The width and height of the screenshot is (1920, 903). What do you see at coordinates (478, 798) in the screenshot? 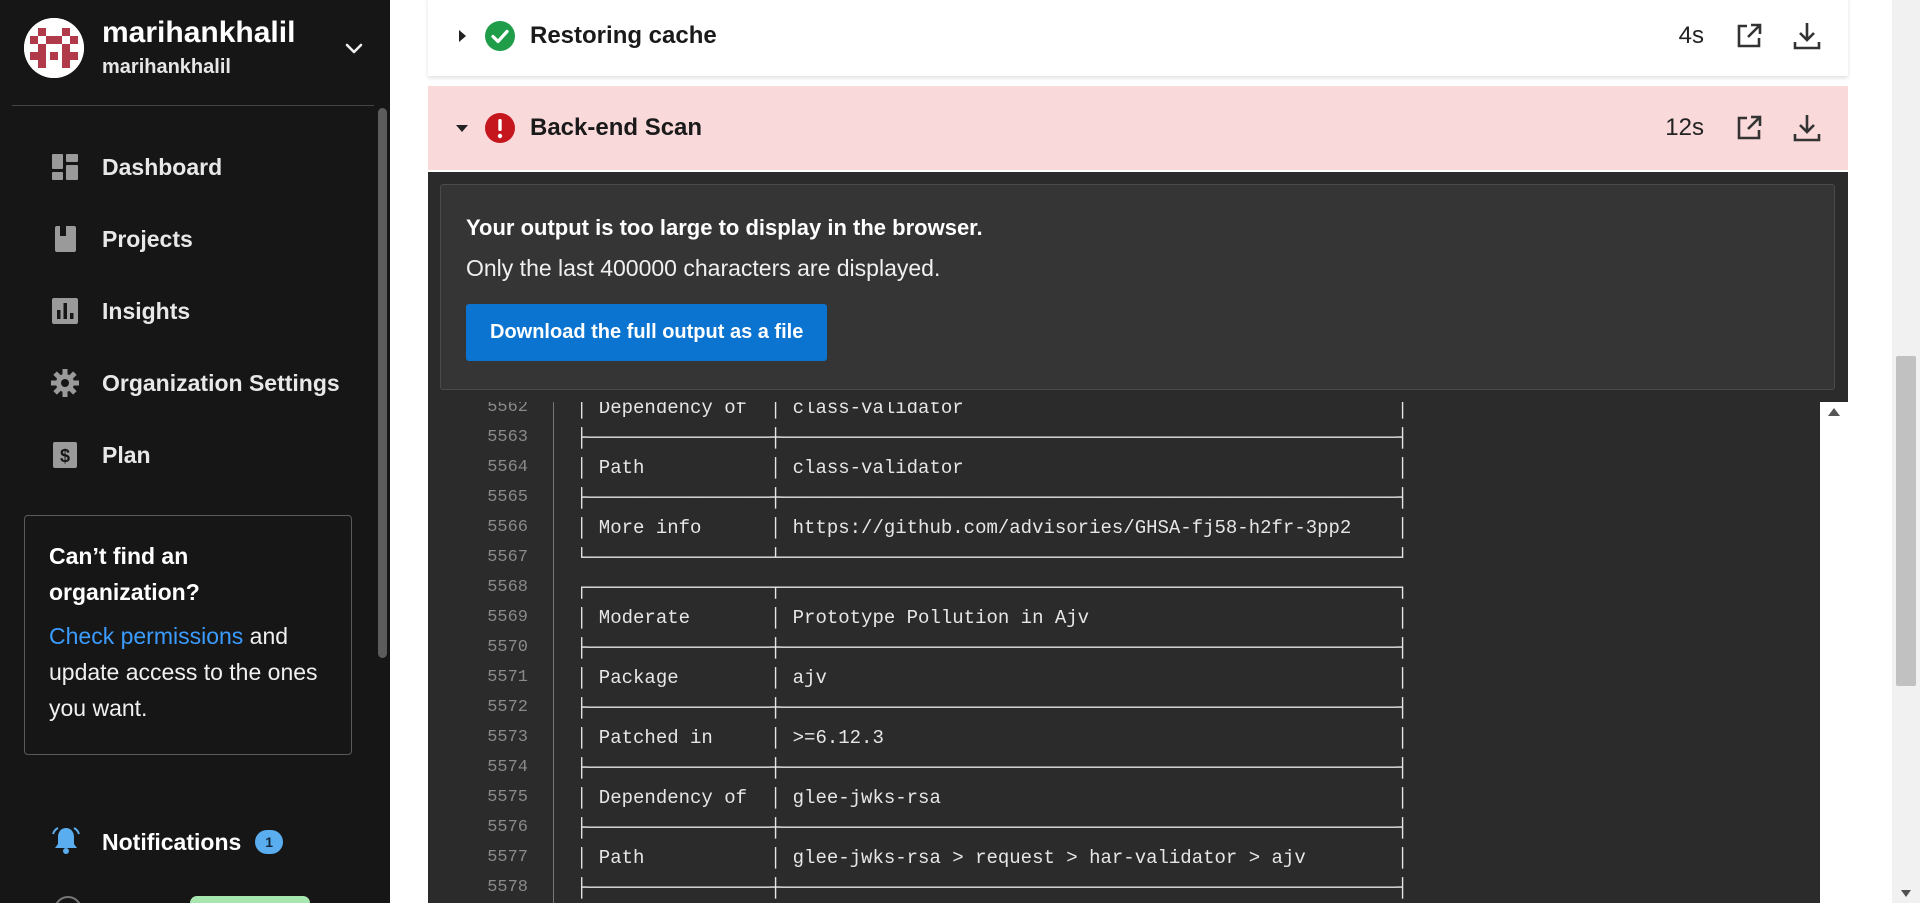
I see `line-number: 5575` at bounding box center [478, 798].